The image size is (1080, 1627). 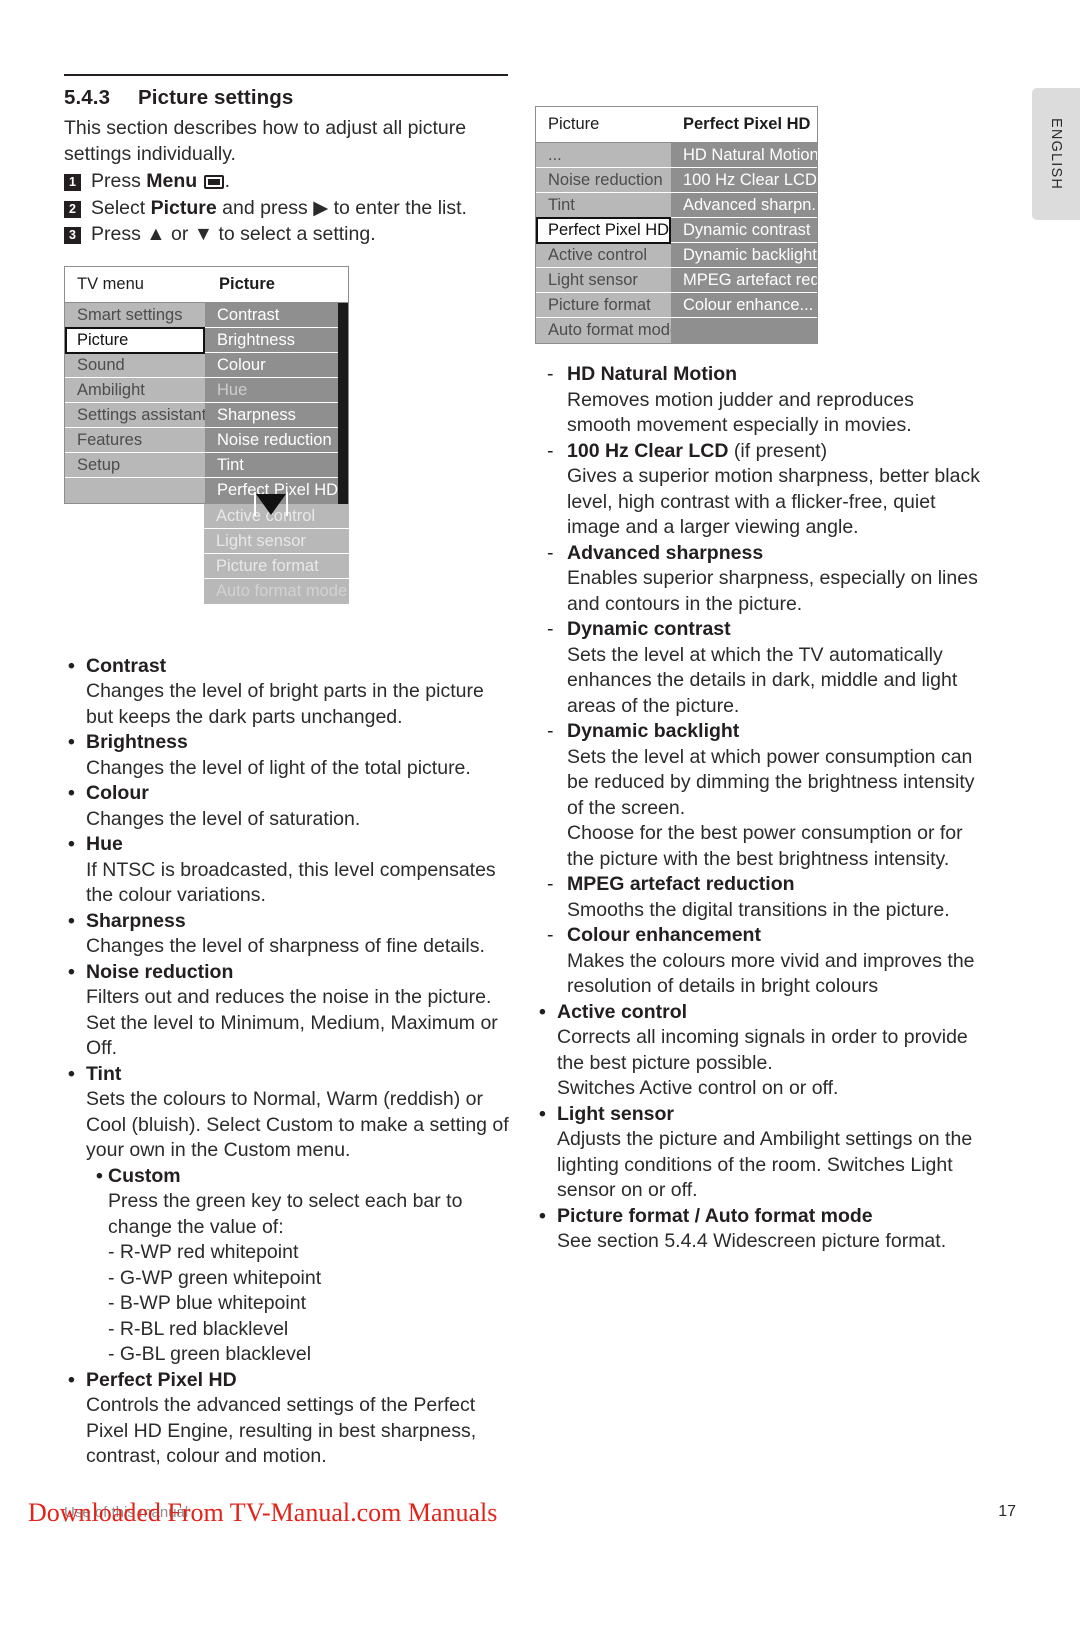 I want to click on scroll-down-caret-icon, so click(x=271, y=503).